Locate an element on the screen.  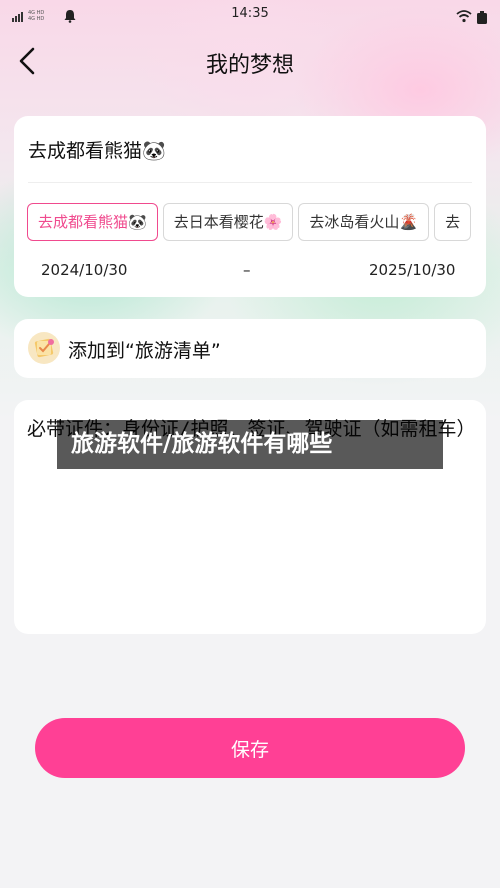
add-to-list-label: 添加到“旅游清单” is located at coordinates (144, 351).